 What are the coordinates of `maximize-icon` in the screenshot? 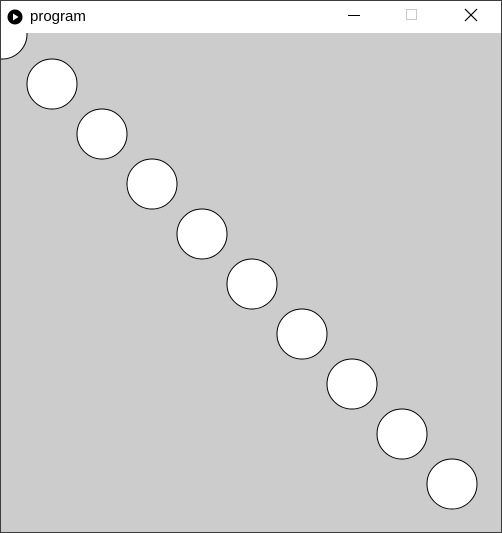 It's located at (412, 17).